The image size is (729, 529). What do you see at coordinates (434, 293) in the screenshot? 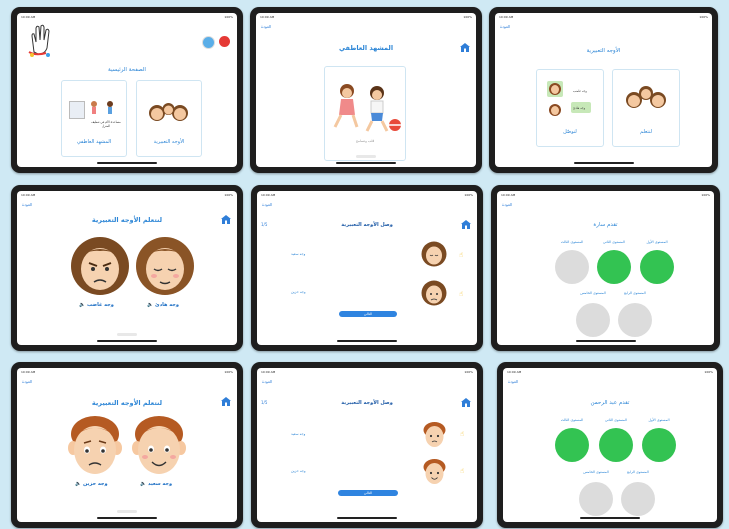
I see `angry-girl-face` at bounding box center [434, 293].